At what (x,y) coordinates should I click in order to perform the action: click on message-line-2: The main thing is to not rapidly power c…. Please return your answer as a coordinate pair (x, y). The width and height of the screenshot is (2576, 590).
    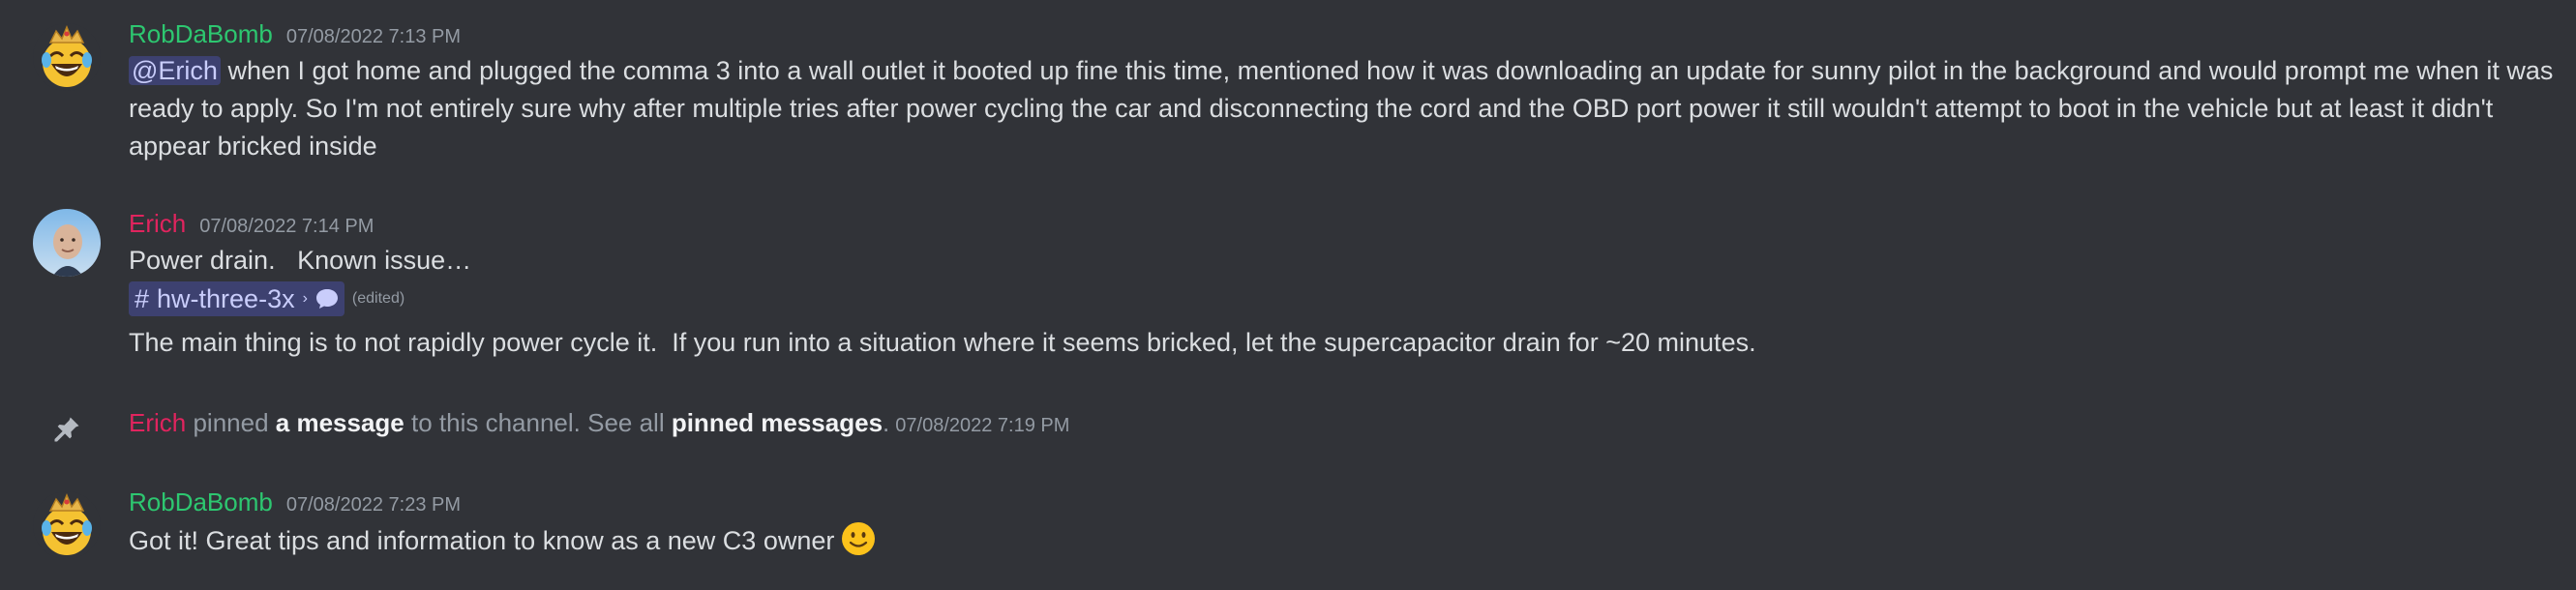
    Looking at the image, I should click on (942, 342).